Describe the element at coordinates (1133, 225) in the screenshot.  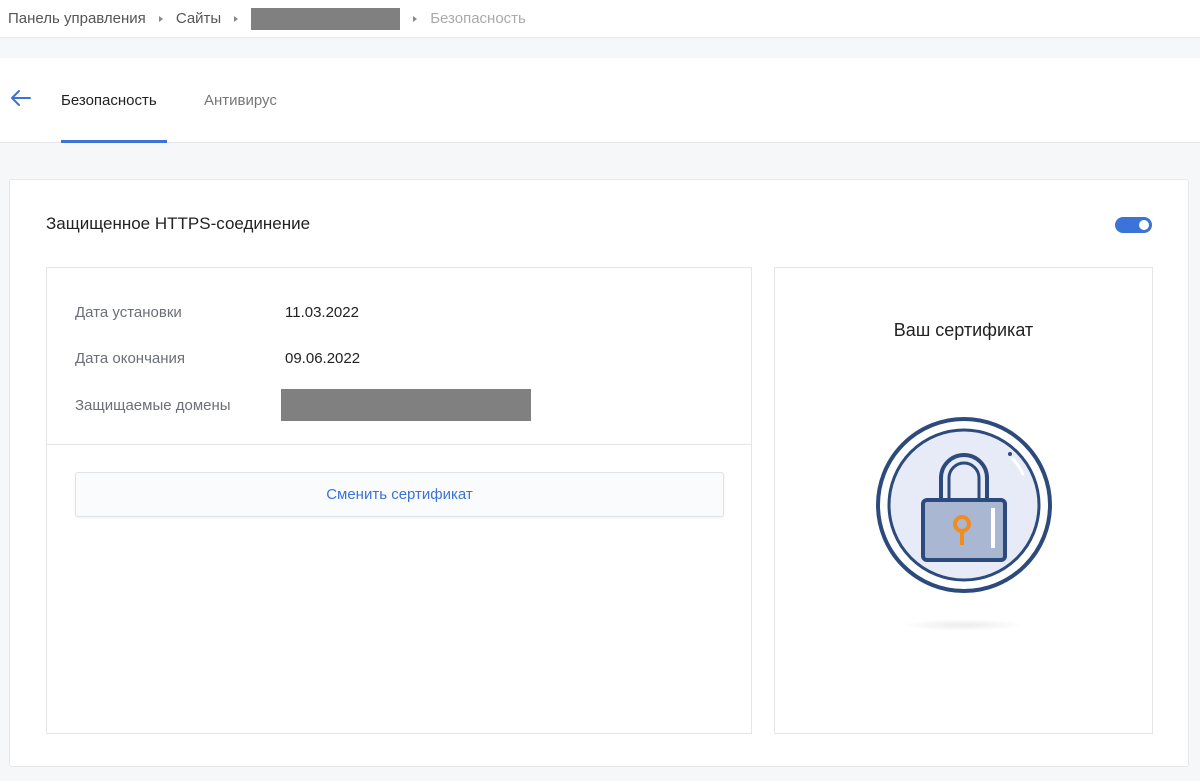
I see `https-toggle` at that location.